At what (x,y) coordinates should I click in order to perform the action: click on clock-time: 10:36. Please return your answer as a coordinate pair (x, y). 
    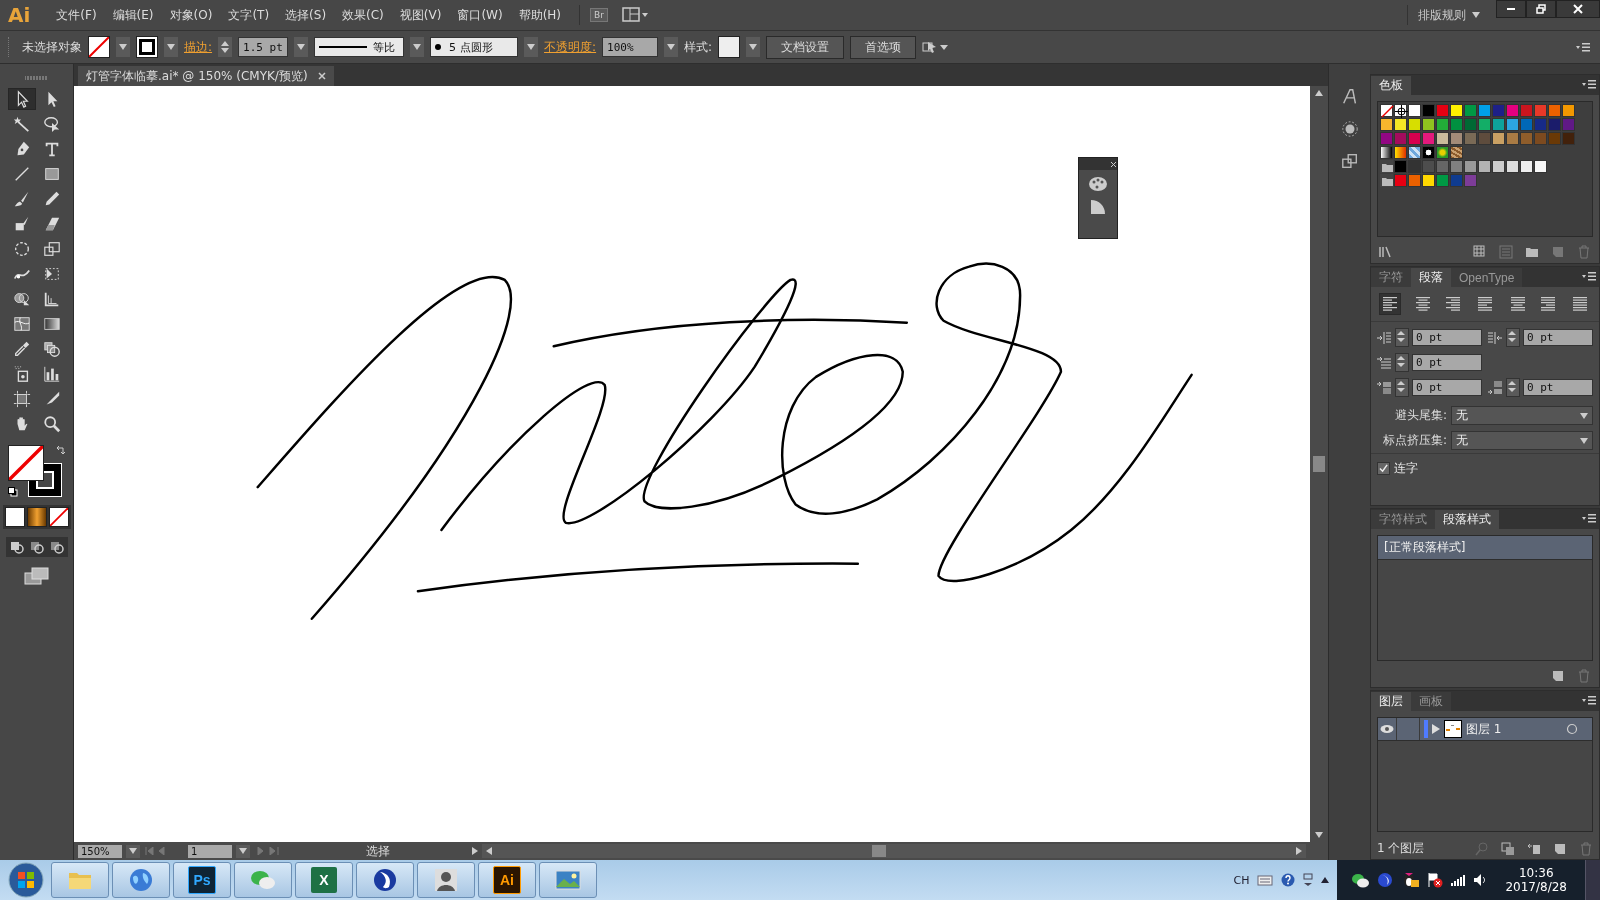
    Looking at the image, I should click on (1536, 873).